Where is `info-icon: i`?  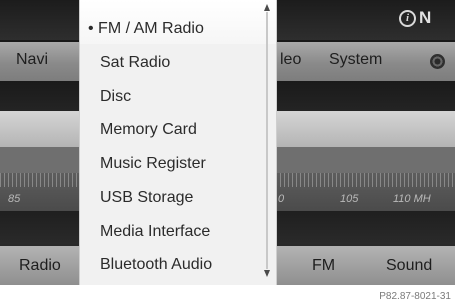
info-icon: i is located at coordinates (407, 18).